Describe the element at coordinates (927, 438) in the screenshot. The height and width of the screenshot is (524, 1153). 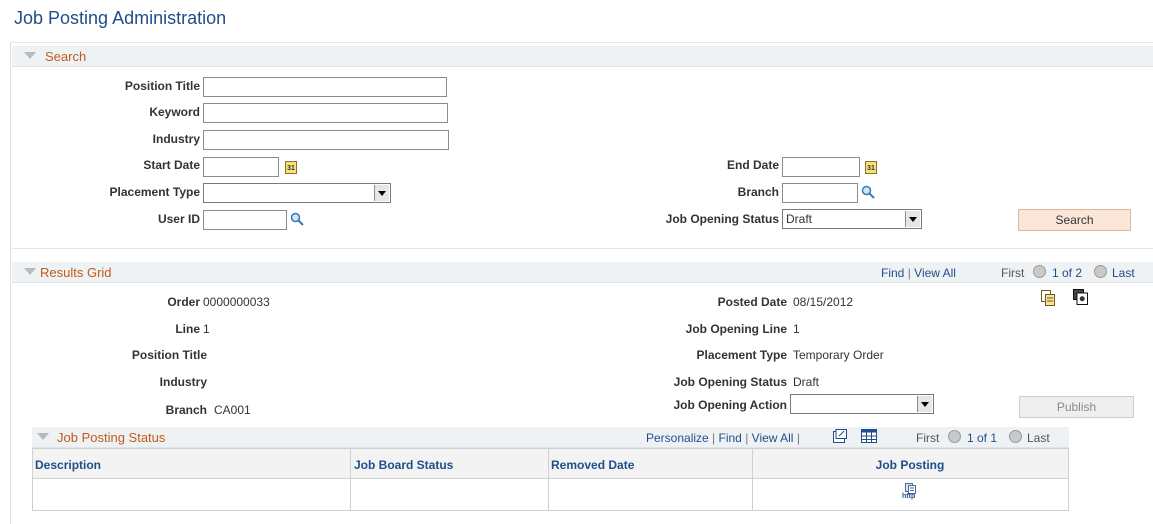
I see `posting-pager-first: First` at that location.